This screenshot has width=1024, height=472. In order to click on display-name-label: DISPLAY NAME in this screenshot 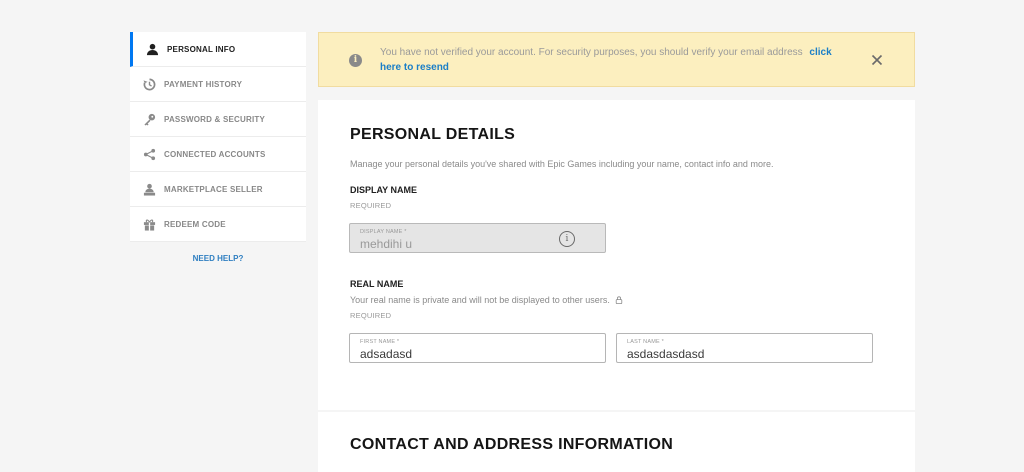, I will do `click(384, 190)`.